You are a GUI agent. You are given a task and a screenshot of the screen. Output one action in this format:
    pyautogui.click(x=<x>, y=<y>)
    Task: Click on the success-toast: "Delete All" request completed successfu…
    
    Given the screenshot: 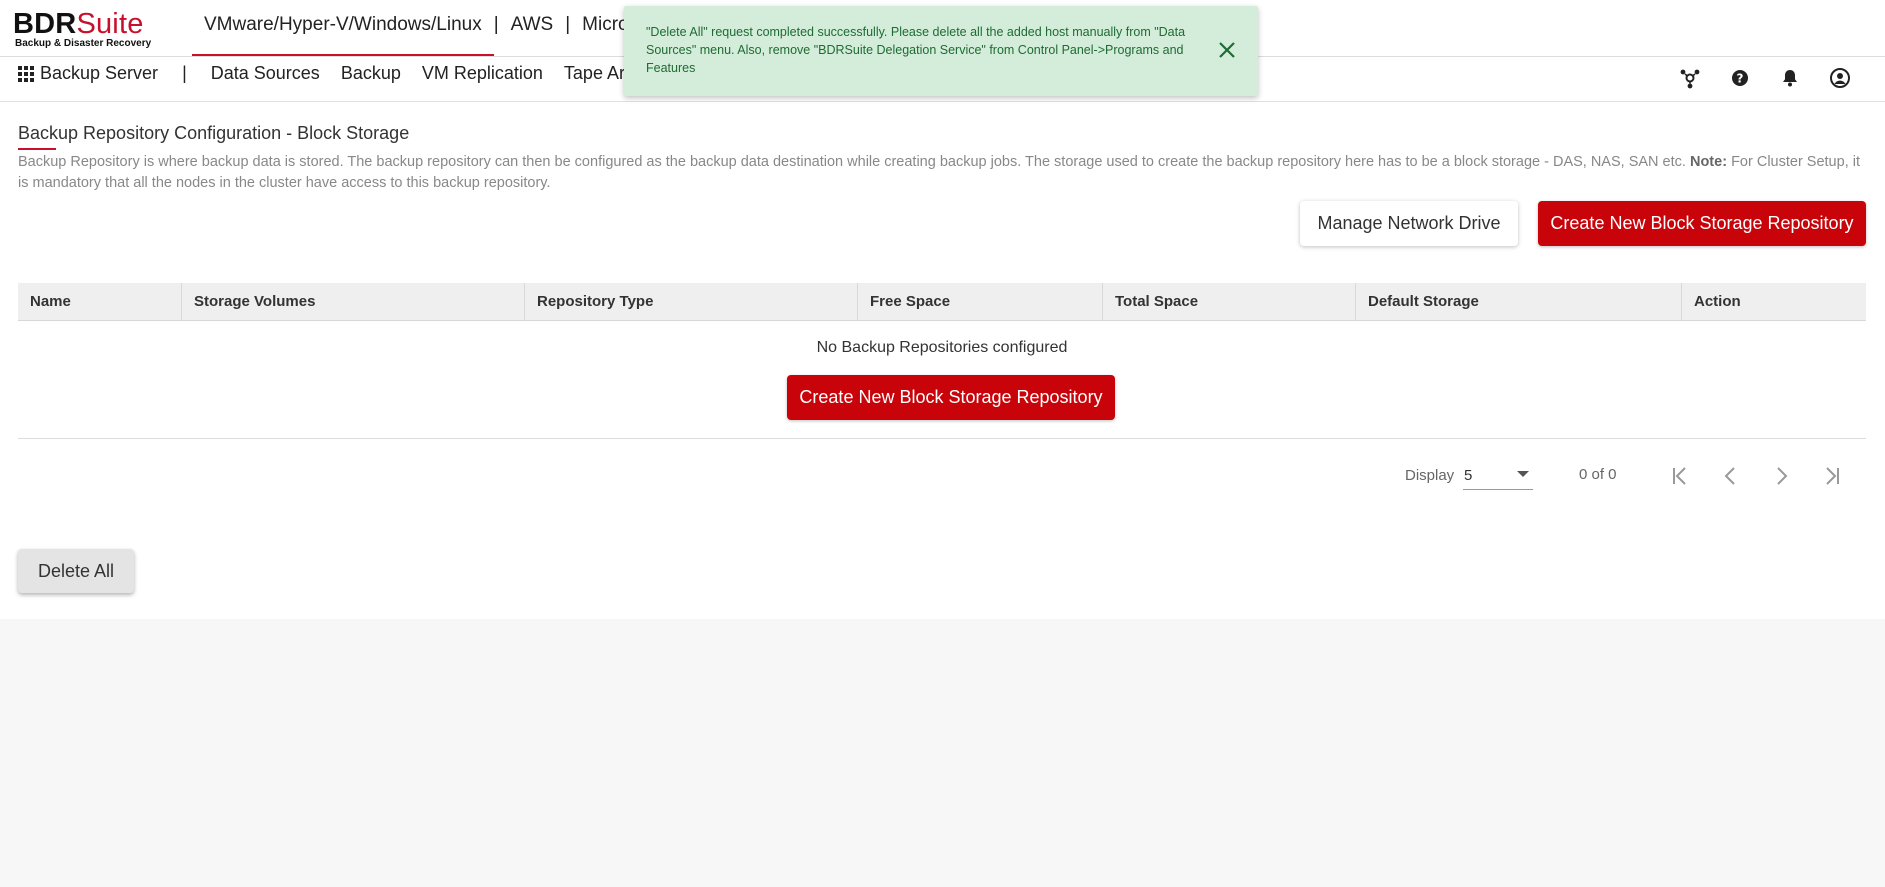 What is the action you would take?
    pyautogui.click(x=941, y=51)
    